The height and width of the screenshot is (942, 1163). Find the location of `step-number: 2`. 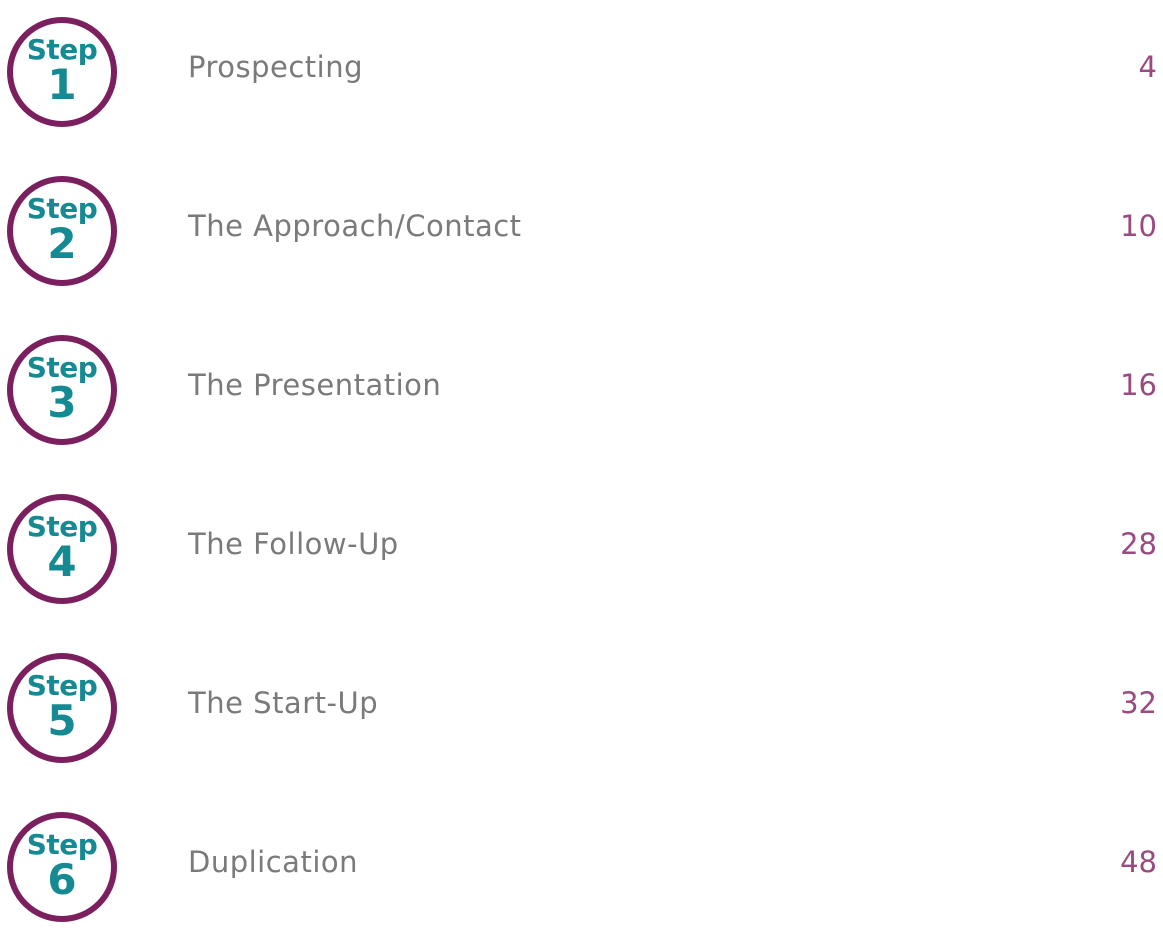

step-number: 2 is located at coordinates (62, 243).